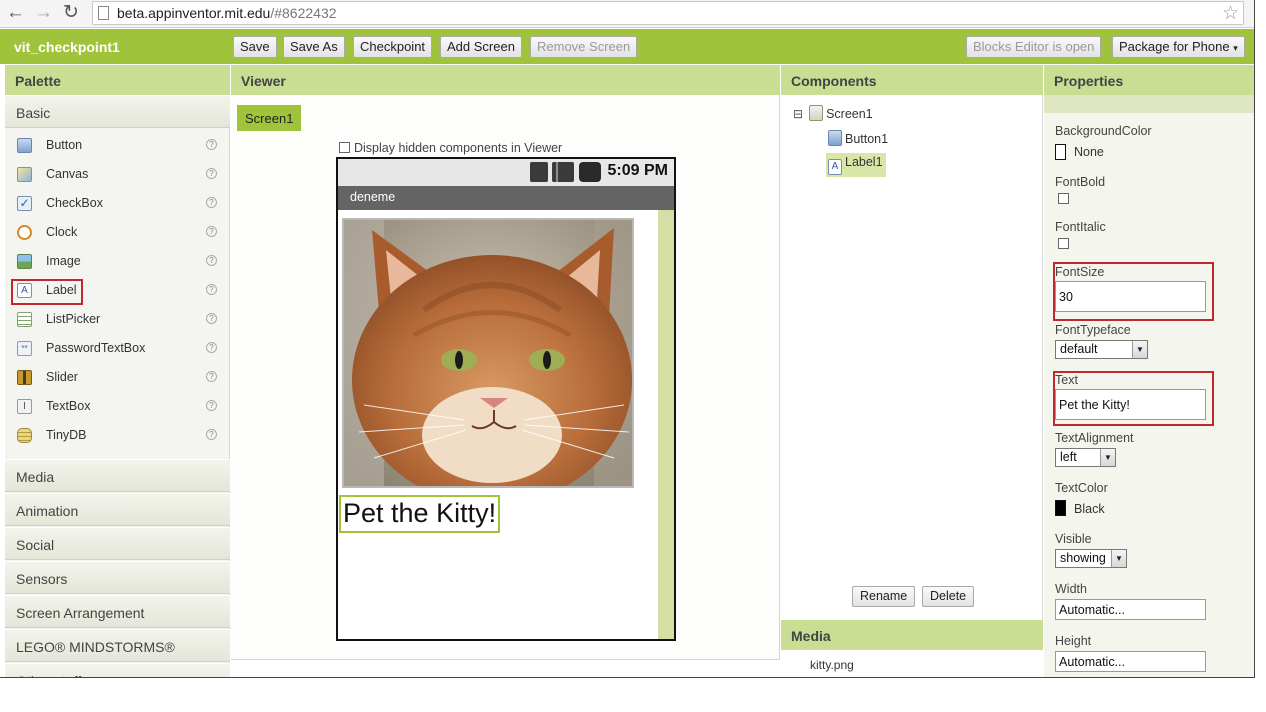 The height and width of the screenshot is (712, 1266). I want to click on visible-value: showing, so click(1083, 558).